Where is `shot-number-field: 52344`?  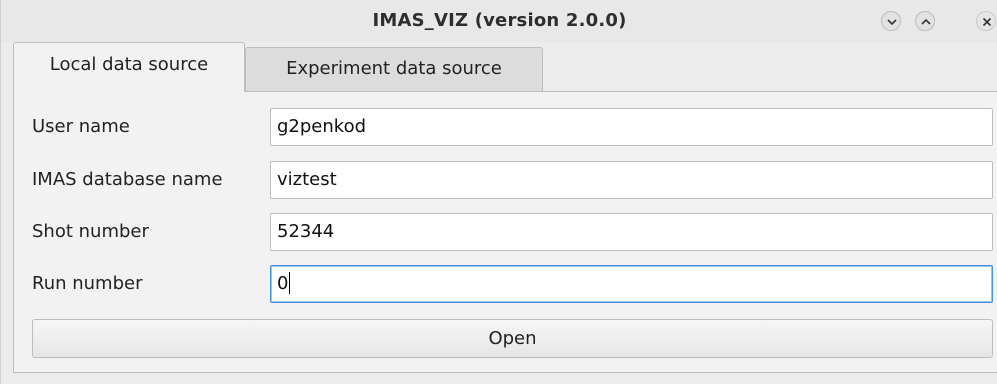 shot-number-field: 52344 is located at coordinates (631, 232).